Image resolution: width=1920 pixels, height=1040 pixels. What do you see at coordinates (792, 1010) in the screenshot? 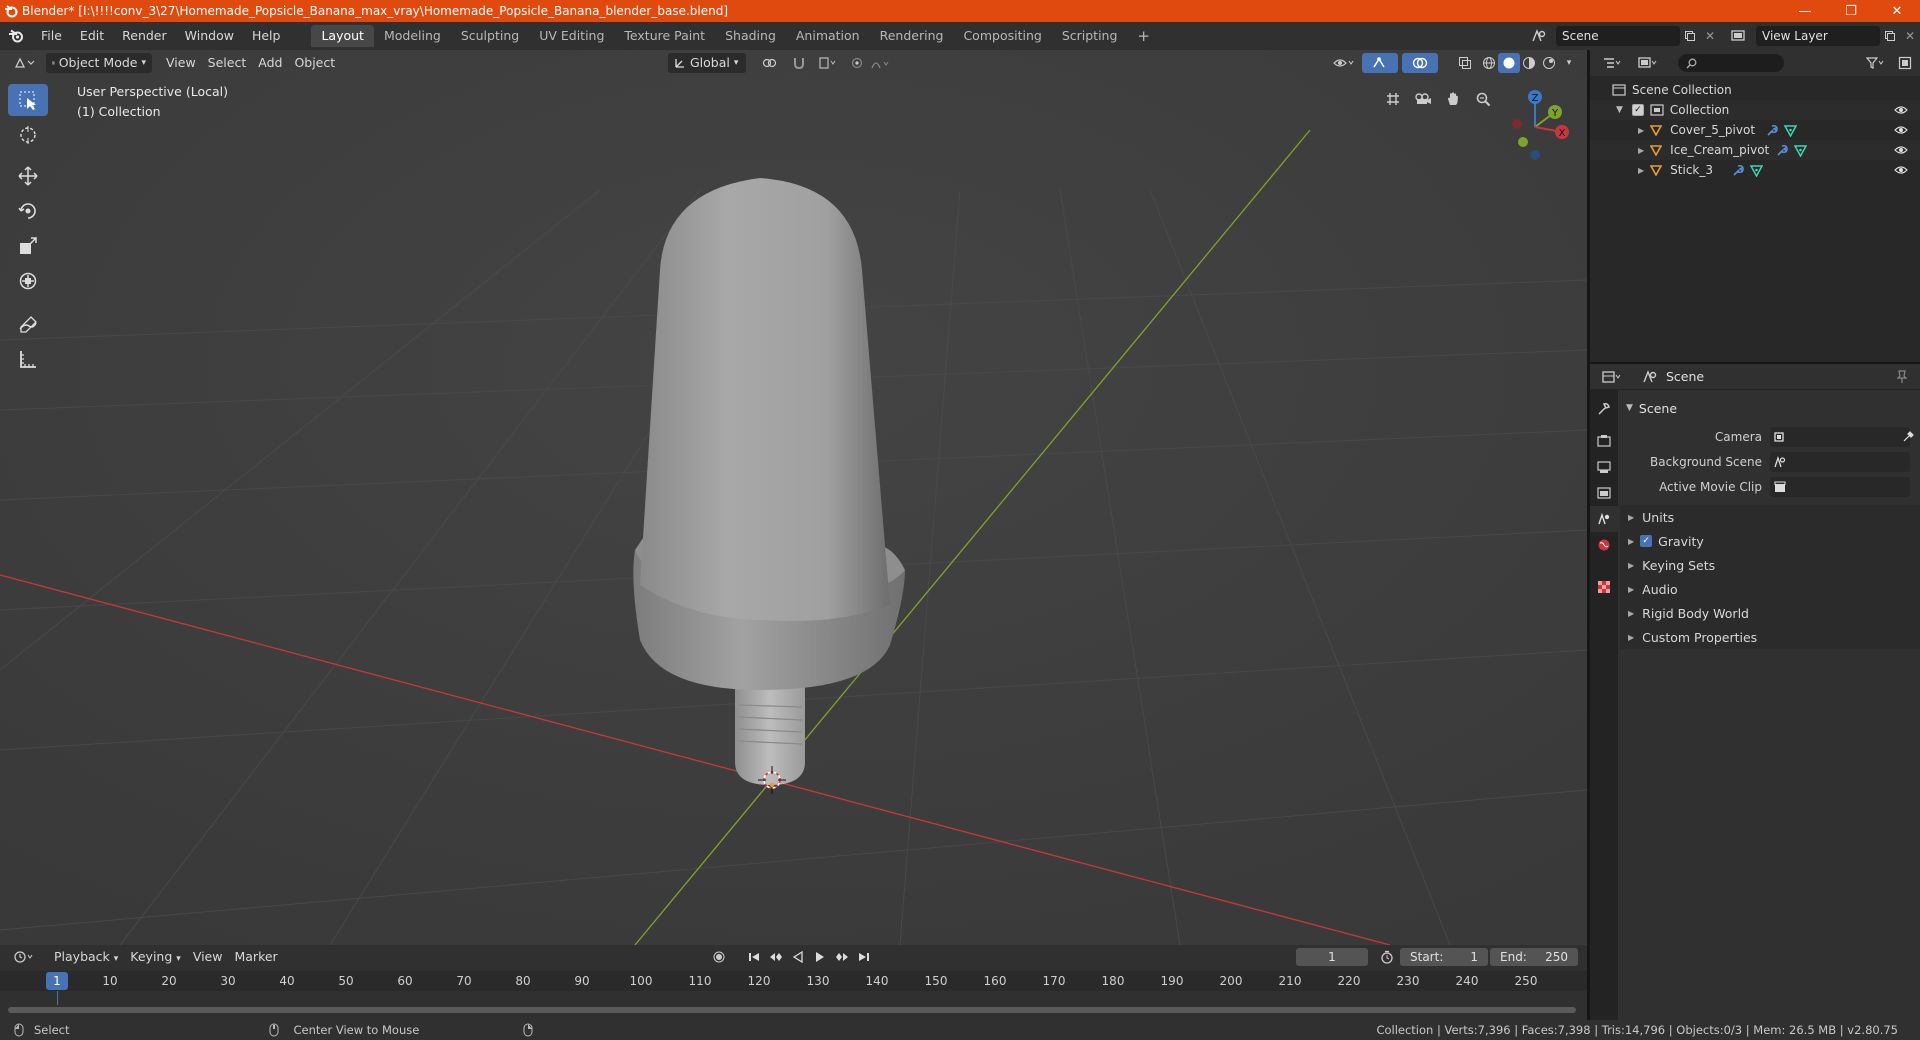
I see `timeline-scrollbar` at bounding box center [792, 1010].